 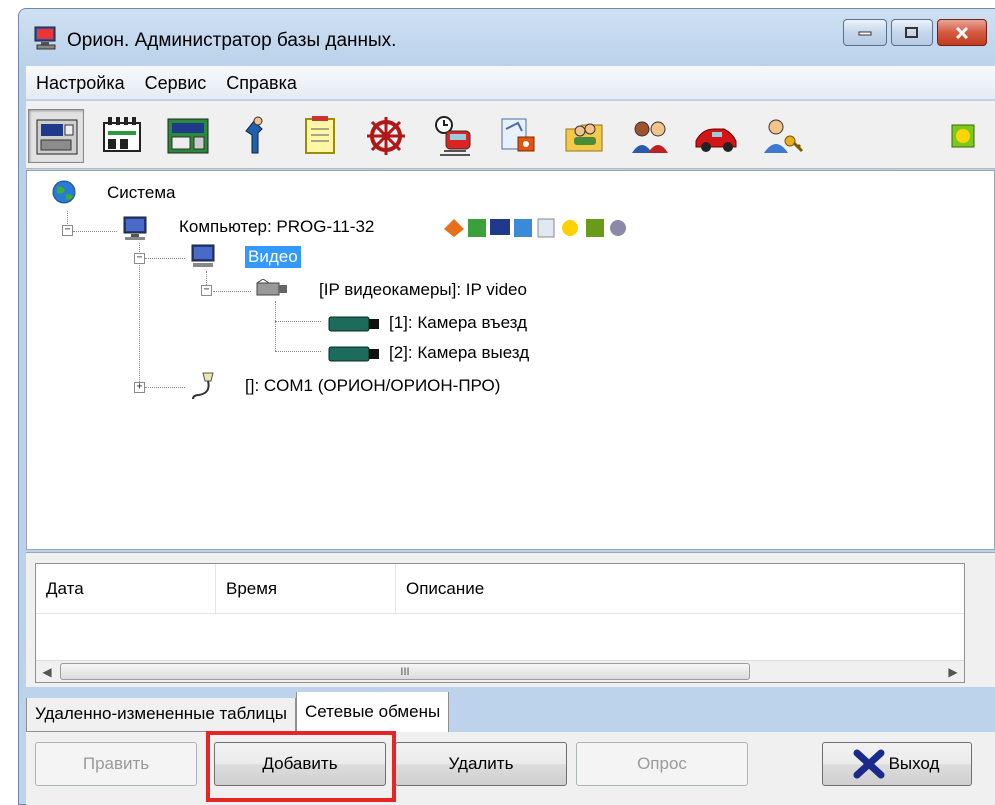 What do you see at coordinates (261, 83) in the screenshot?
I see `menu-help: Справка` at bounding box center [261, 83].